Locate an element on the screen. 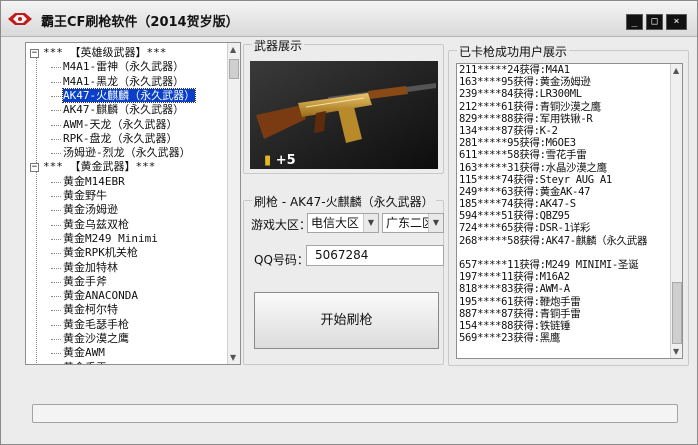 The width and height of the screenshot is (698, 445). log-line: 249****63获得:黄金AK-47 is located at coordinates (525, 191).